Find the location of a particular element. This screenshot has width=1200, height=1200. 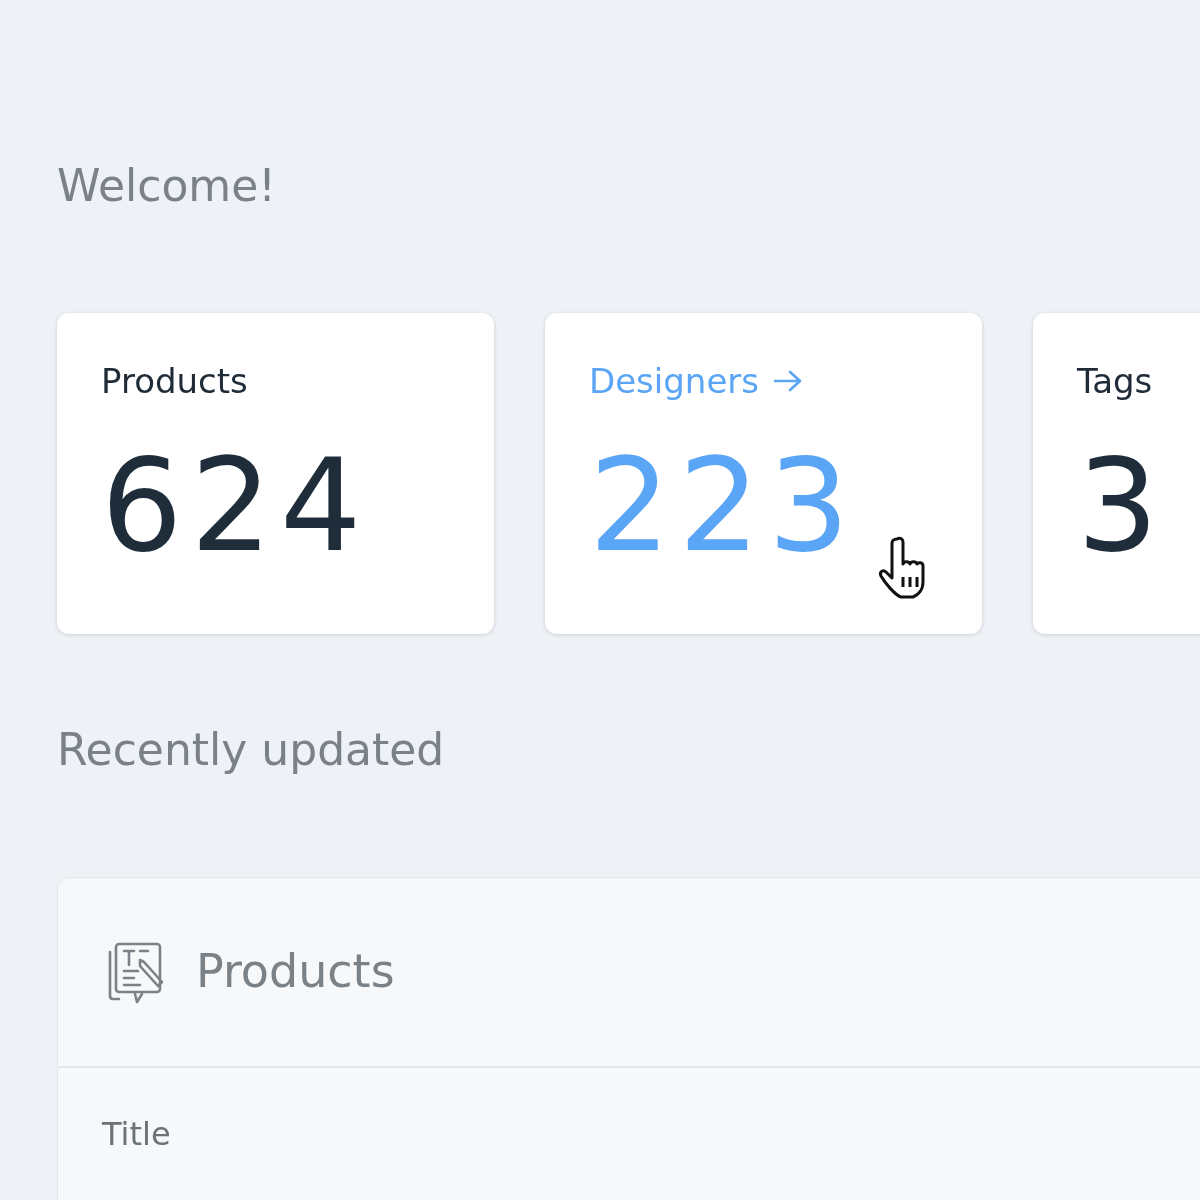

panel-title: Products is located at coordinates (295, 971).